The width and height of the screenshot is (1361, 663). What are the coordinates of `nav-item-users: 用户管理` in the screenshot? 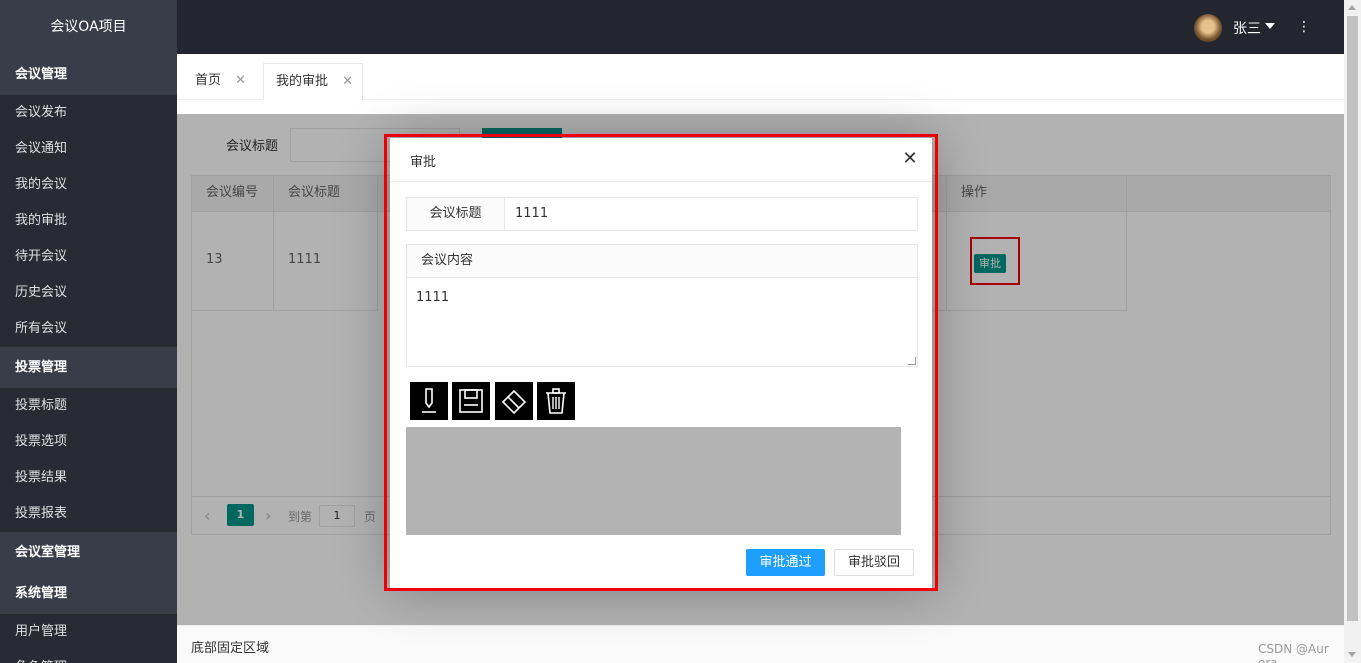 It's located at (88, 632).